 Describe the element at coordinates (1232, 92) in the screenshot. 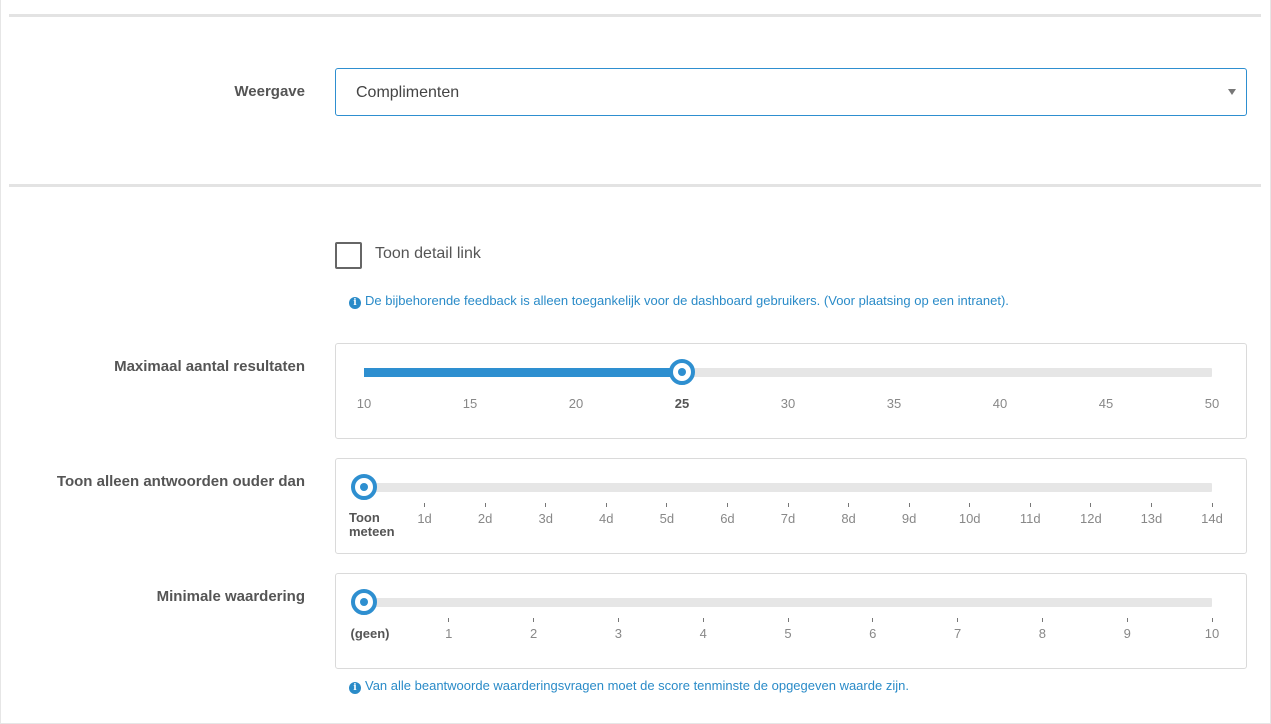

I see `chevron-down-icon` at that location.